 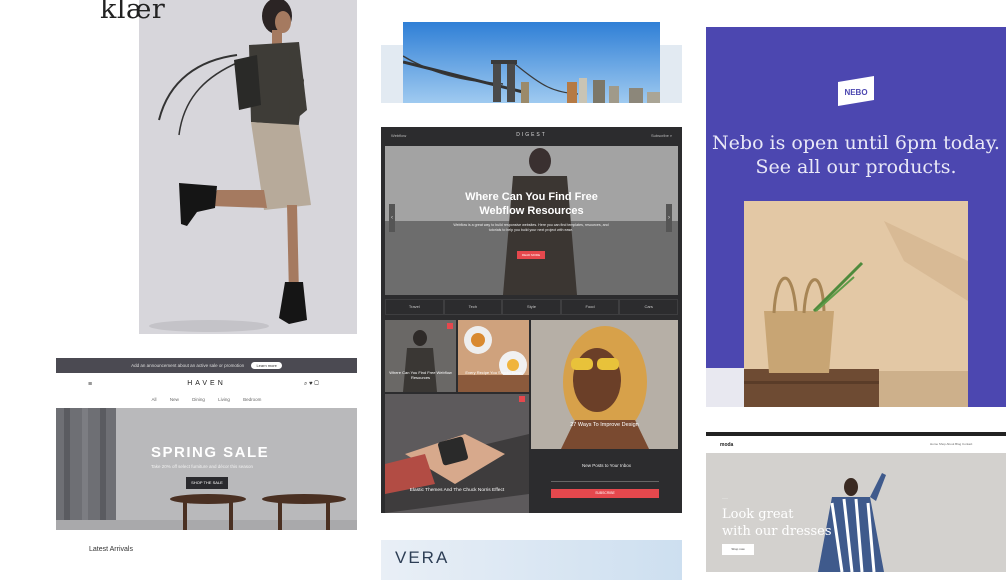 I want to click on category-link: Travel, so click(x=414, y=307).